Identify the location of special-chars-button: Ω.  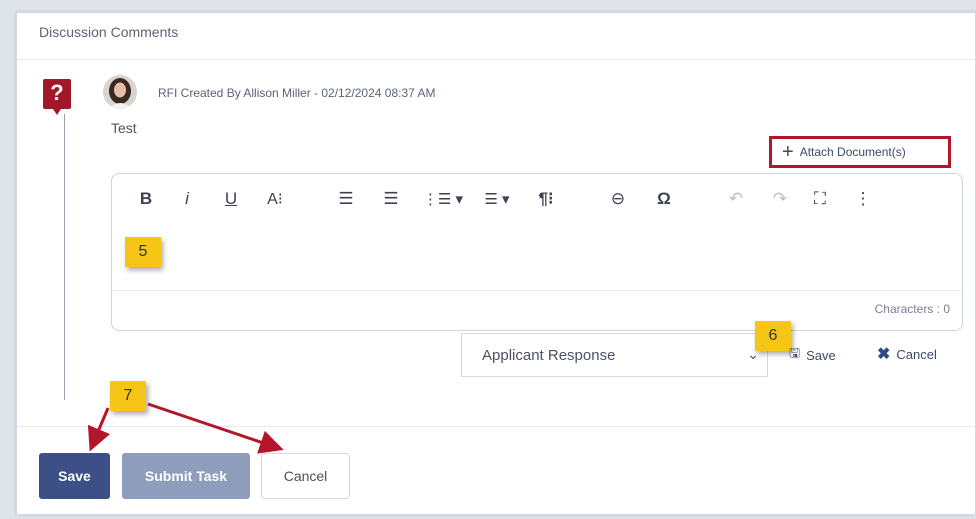
(664, 199).